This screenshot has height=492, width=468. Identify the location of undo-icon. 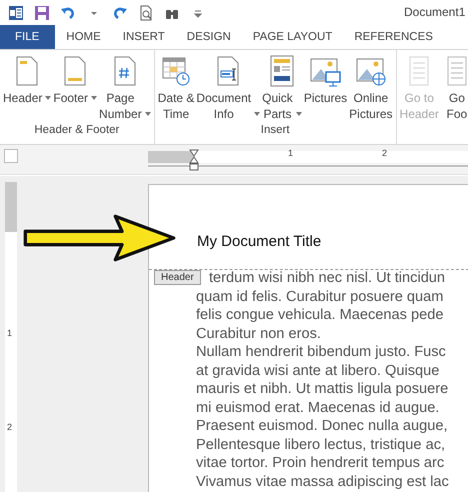
(68, 12).